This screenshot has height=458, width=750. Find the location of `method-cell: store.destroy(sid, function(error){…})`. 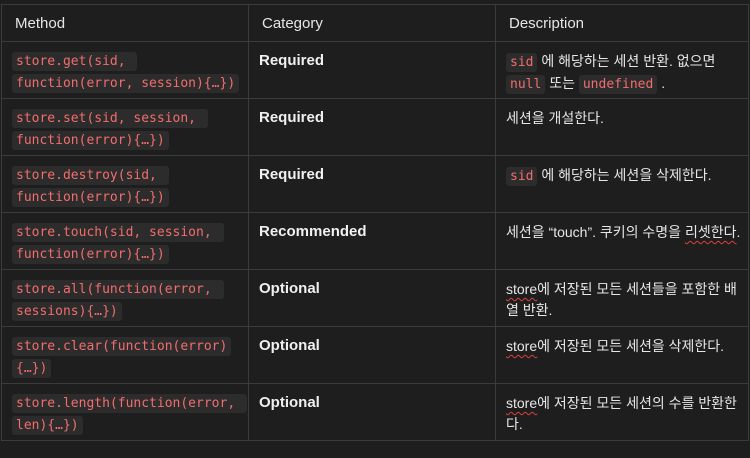

method-cell: store.destroy(sid, function(error){…}) is located at coordinates (125, 184).